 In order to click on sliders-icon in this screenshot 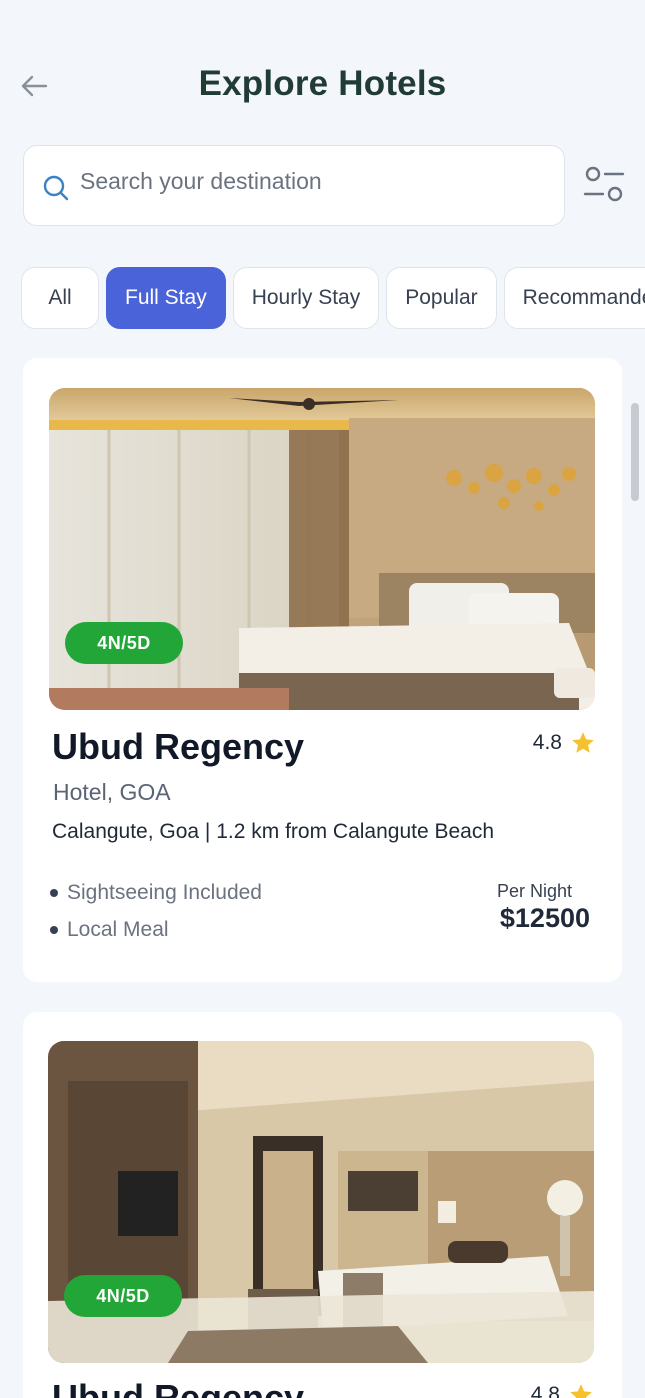, I will do `click(604, 184)`.